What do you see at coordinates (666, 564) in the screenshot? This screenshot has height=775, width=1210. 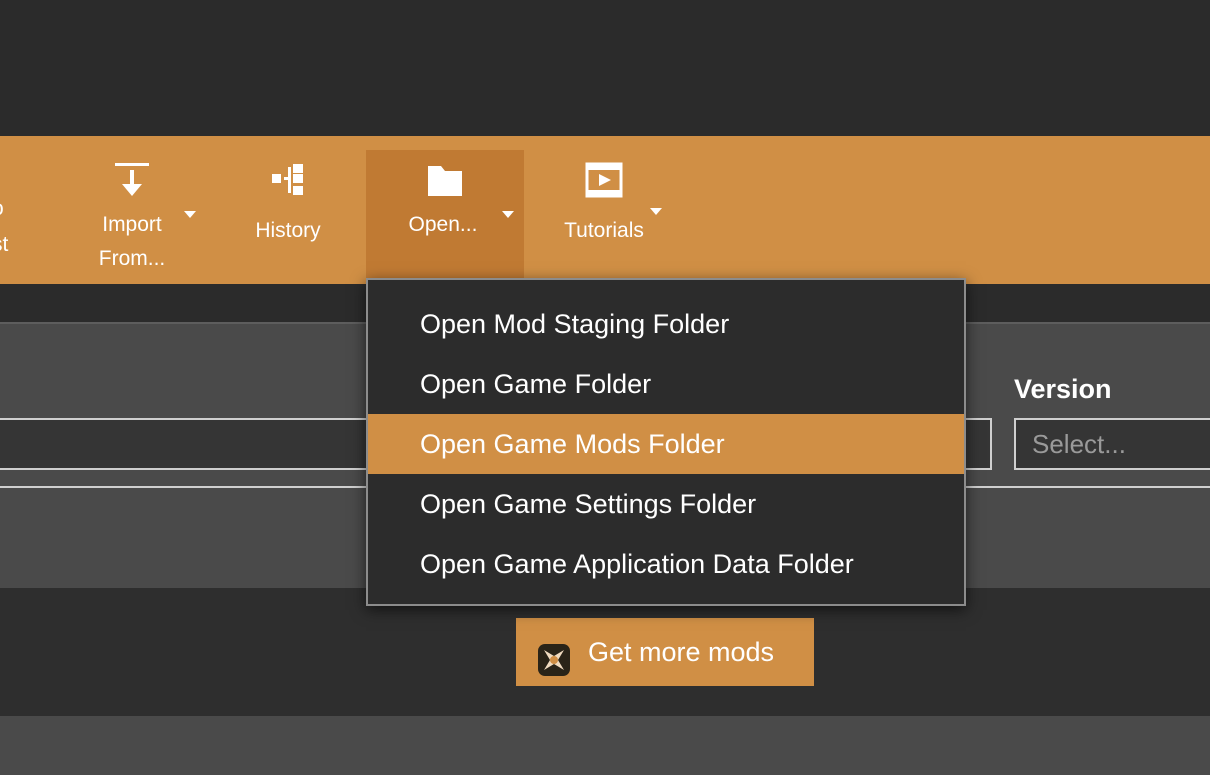 I see `menu-item-open-game-application-data-folder: Open Game Application Data Folder` at bounding box center [666, 564].